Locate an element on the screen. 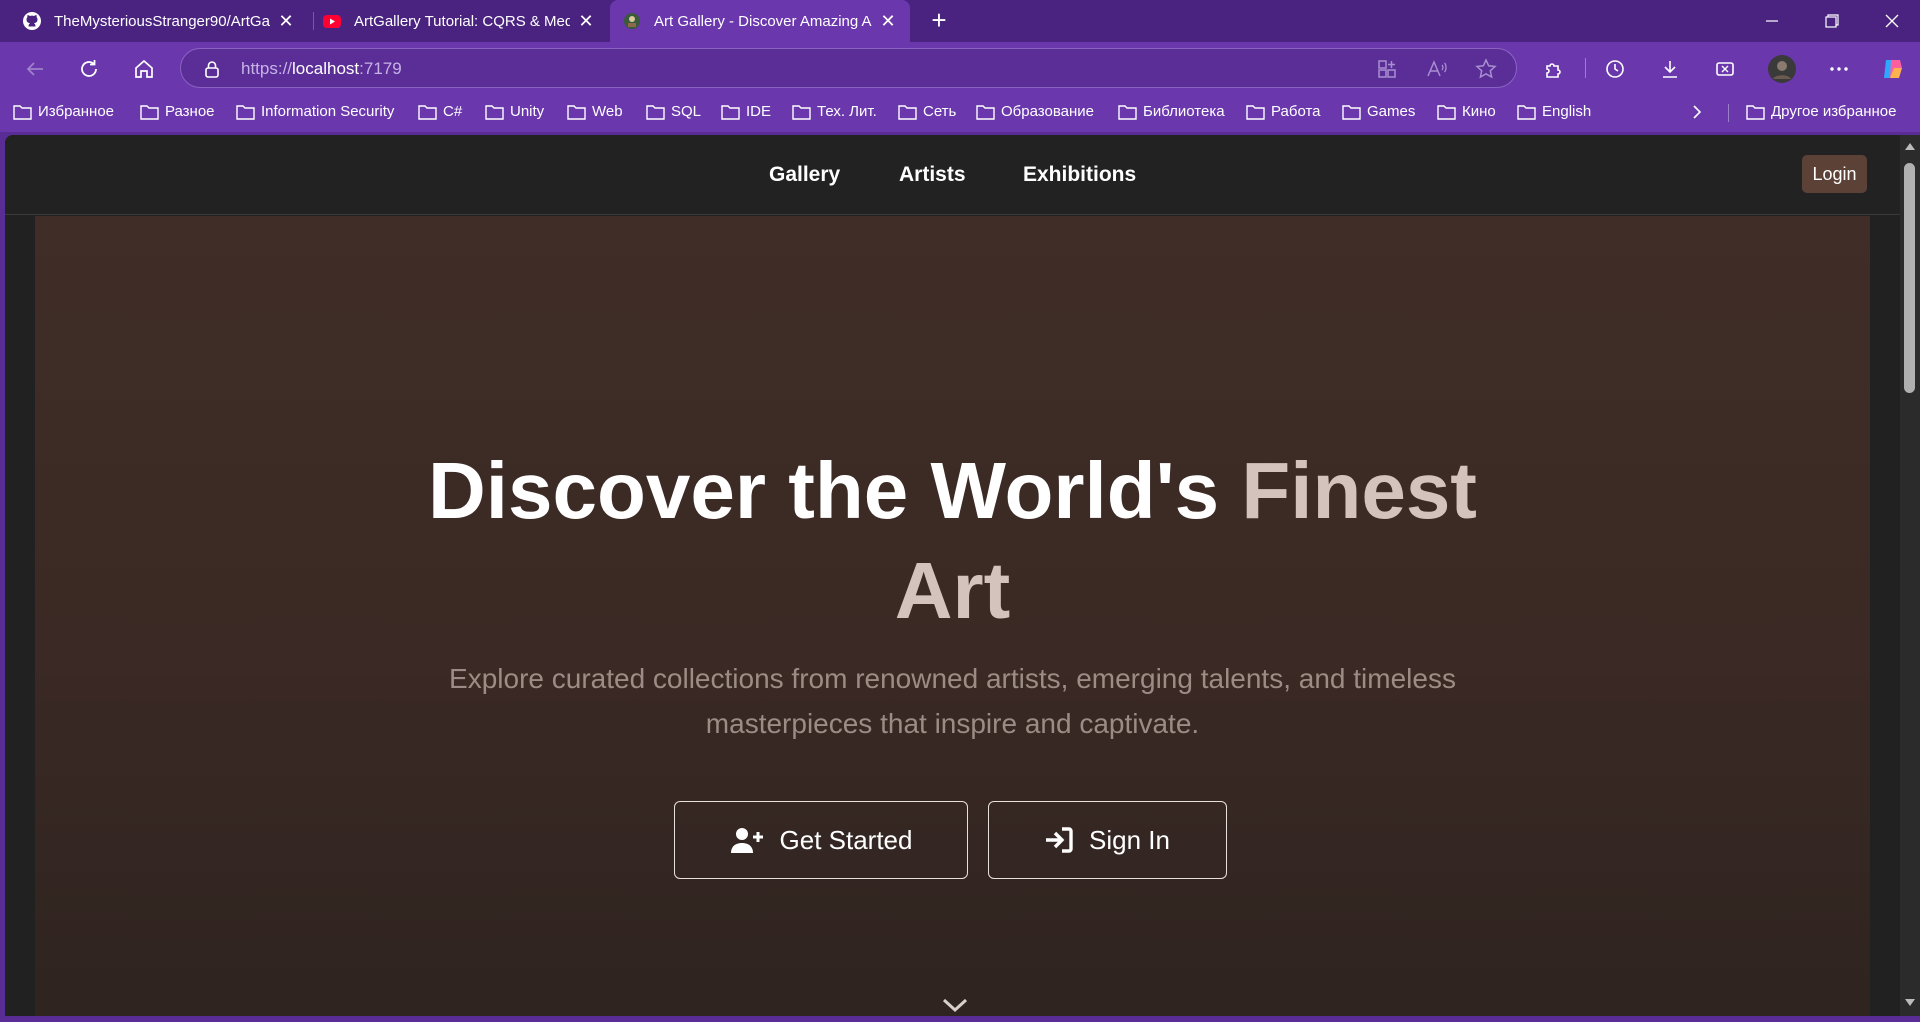  bookmark-folder: SQL is located at coordinates (673, 111).